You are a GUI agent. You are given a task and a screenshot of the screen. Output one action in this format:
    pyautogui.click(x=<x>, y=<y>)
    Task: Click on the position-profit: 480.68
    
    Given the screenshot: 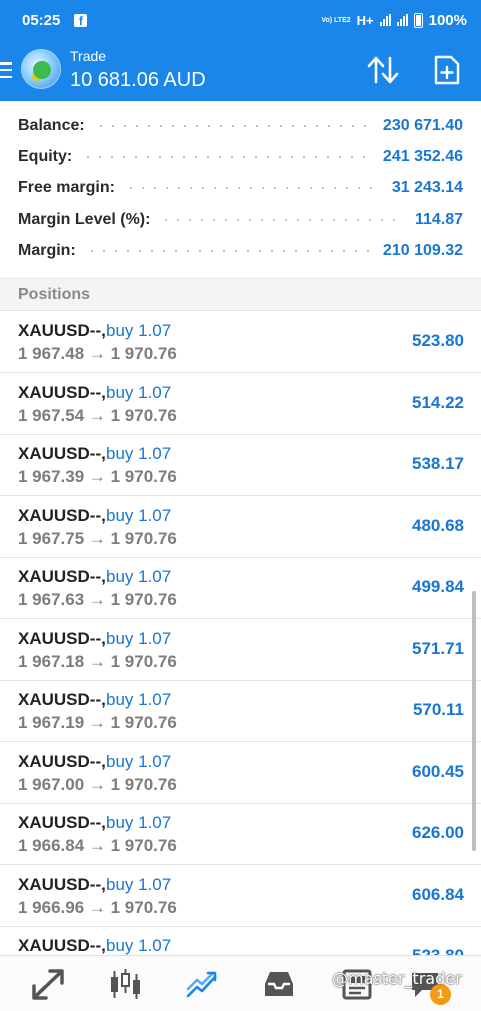 What is the action you would take?
    pyautogui.click(x=438, y=525)
    